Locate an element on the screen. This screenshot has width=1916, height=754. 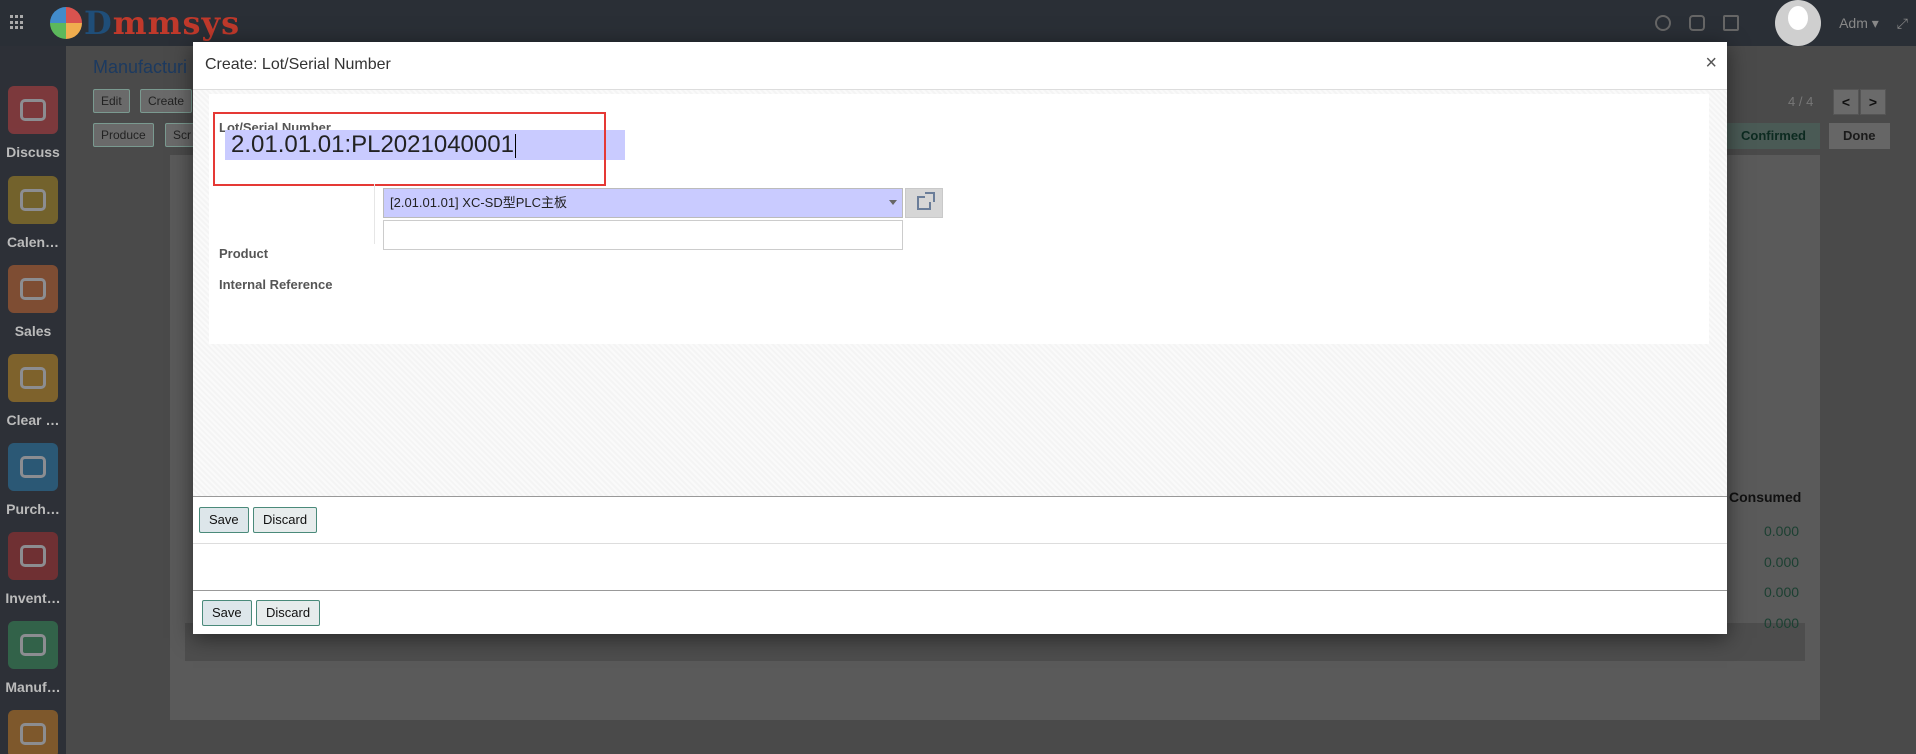
sidebar-item-sales: Sales is located at coordinates (33, 302).